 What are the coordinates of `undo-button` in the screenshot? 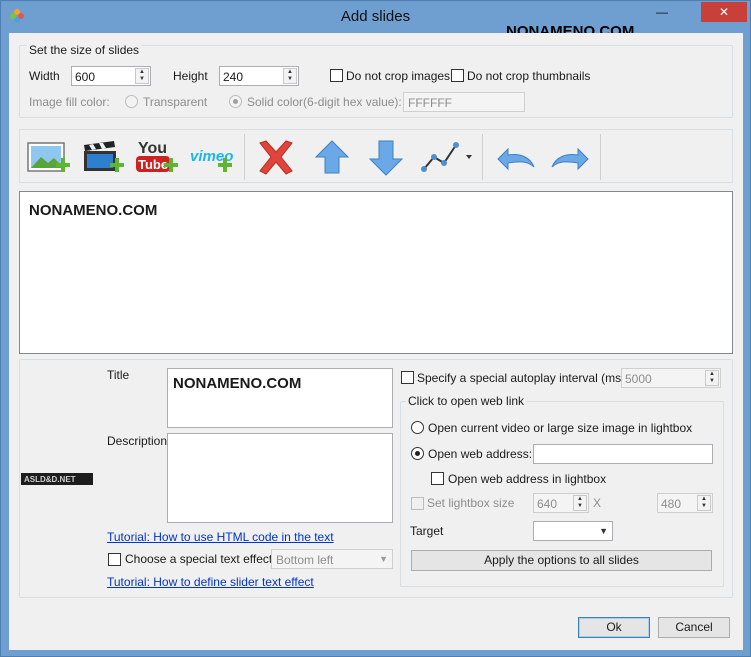 It's located at (516, 158).